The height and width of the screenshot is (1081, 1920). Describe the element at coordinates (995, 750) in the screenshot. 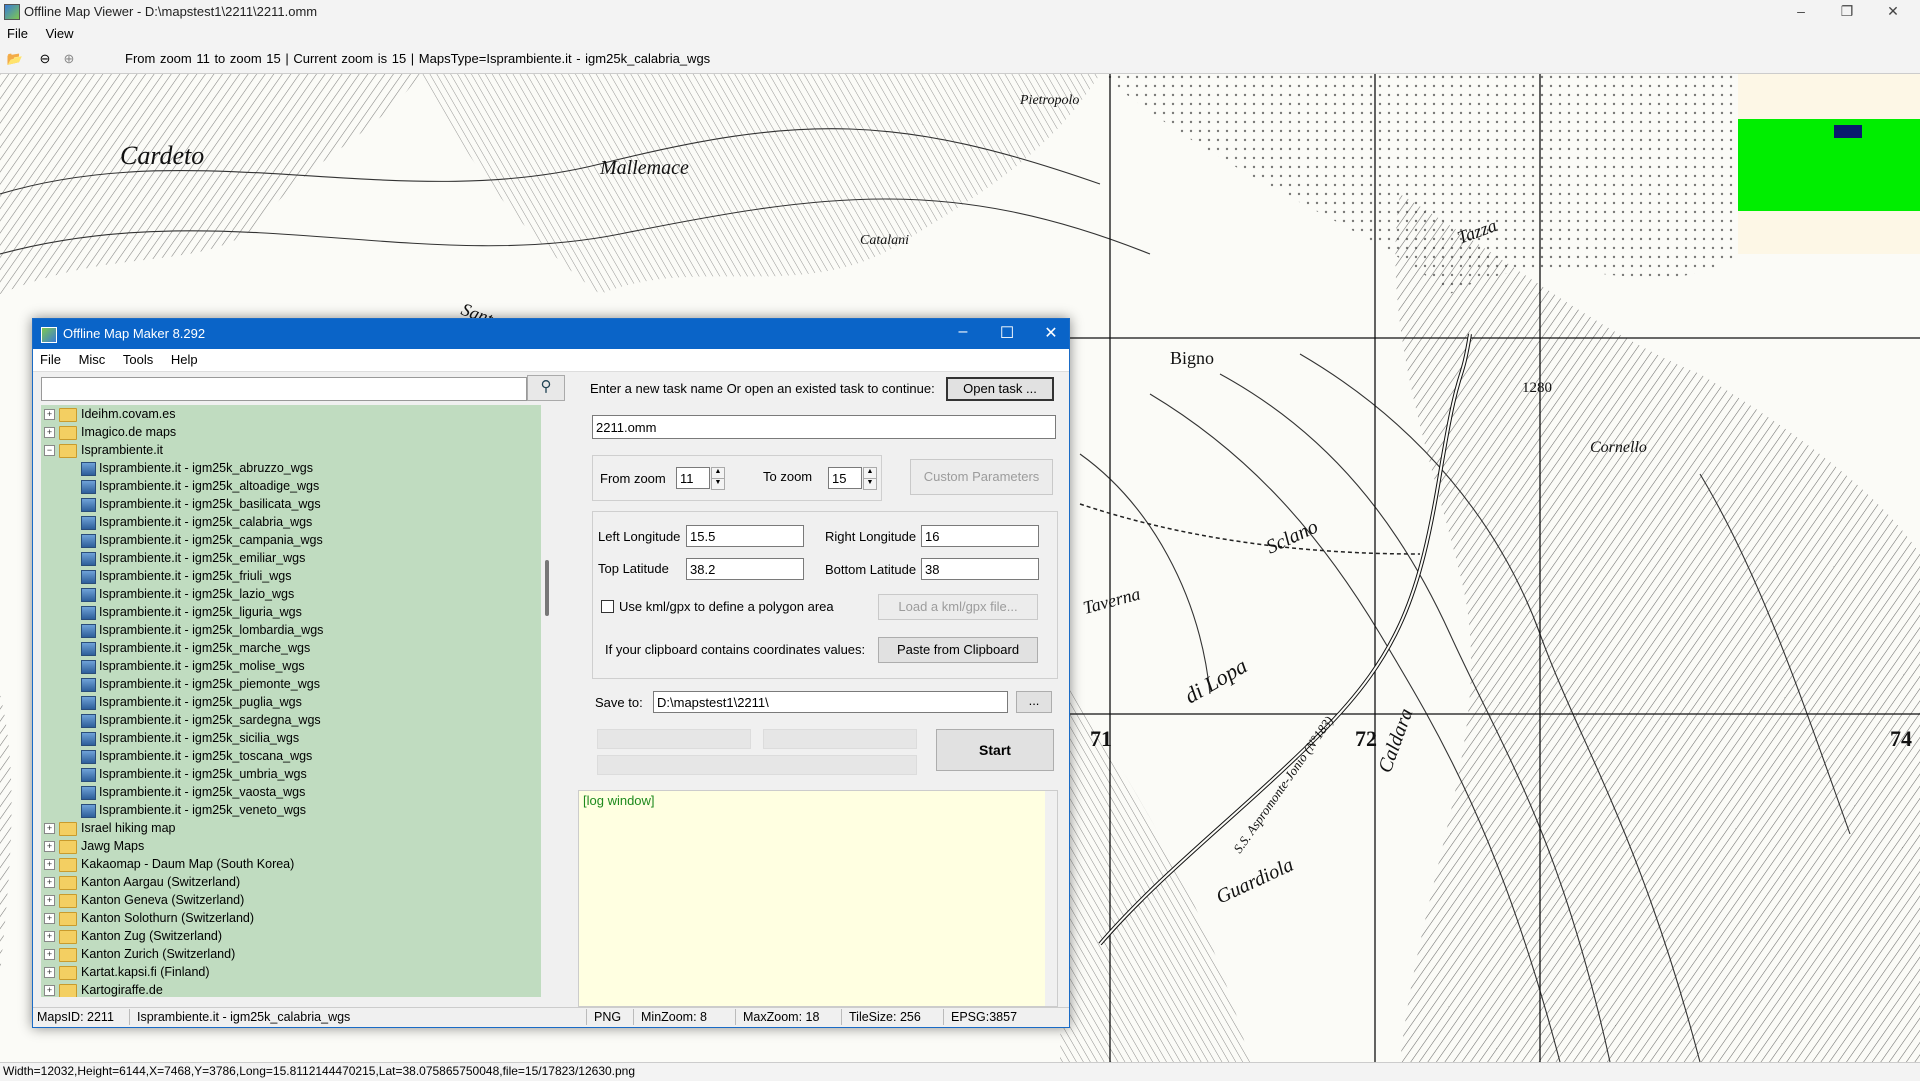

I see `start-button: Start` at that location.